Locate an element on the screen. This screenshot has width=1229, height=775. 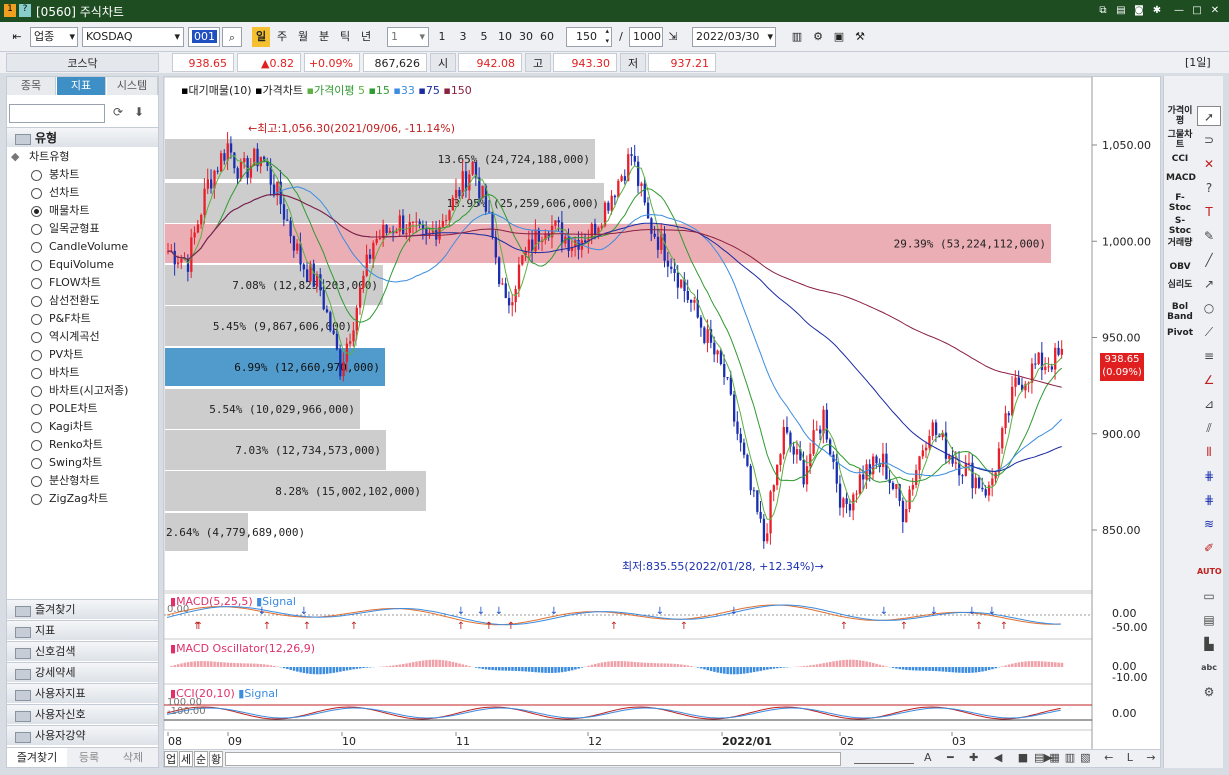
market-select: KOSDAQ ▾ is located at coordinates (133, 37).